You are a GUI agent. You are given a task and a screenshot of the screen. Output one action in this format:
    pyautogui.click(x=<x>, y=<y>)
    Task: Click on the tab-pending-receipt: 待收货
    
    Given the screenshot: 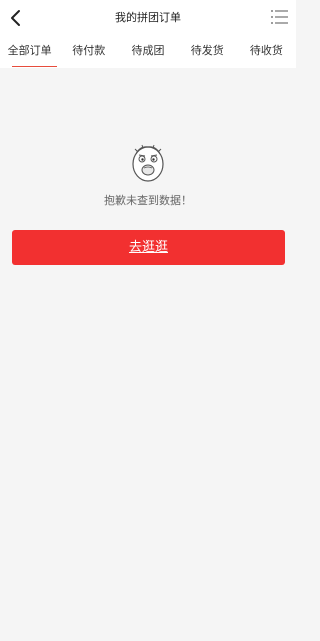 What is the action you would take?
    pyautogui.click(x=266, y=52)
    